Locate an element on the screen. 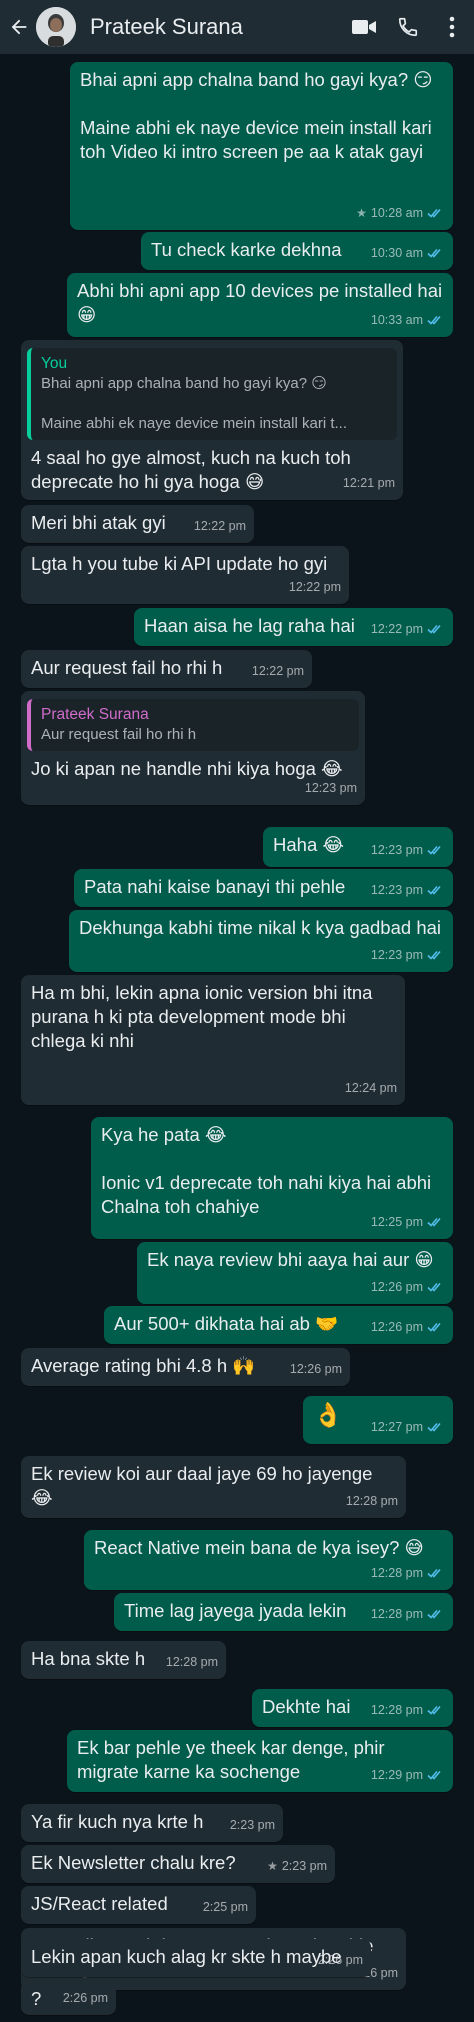  message-meta: 2:26 pm is located at coordinates (340, 1960).